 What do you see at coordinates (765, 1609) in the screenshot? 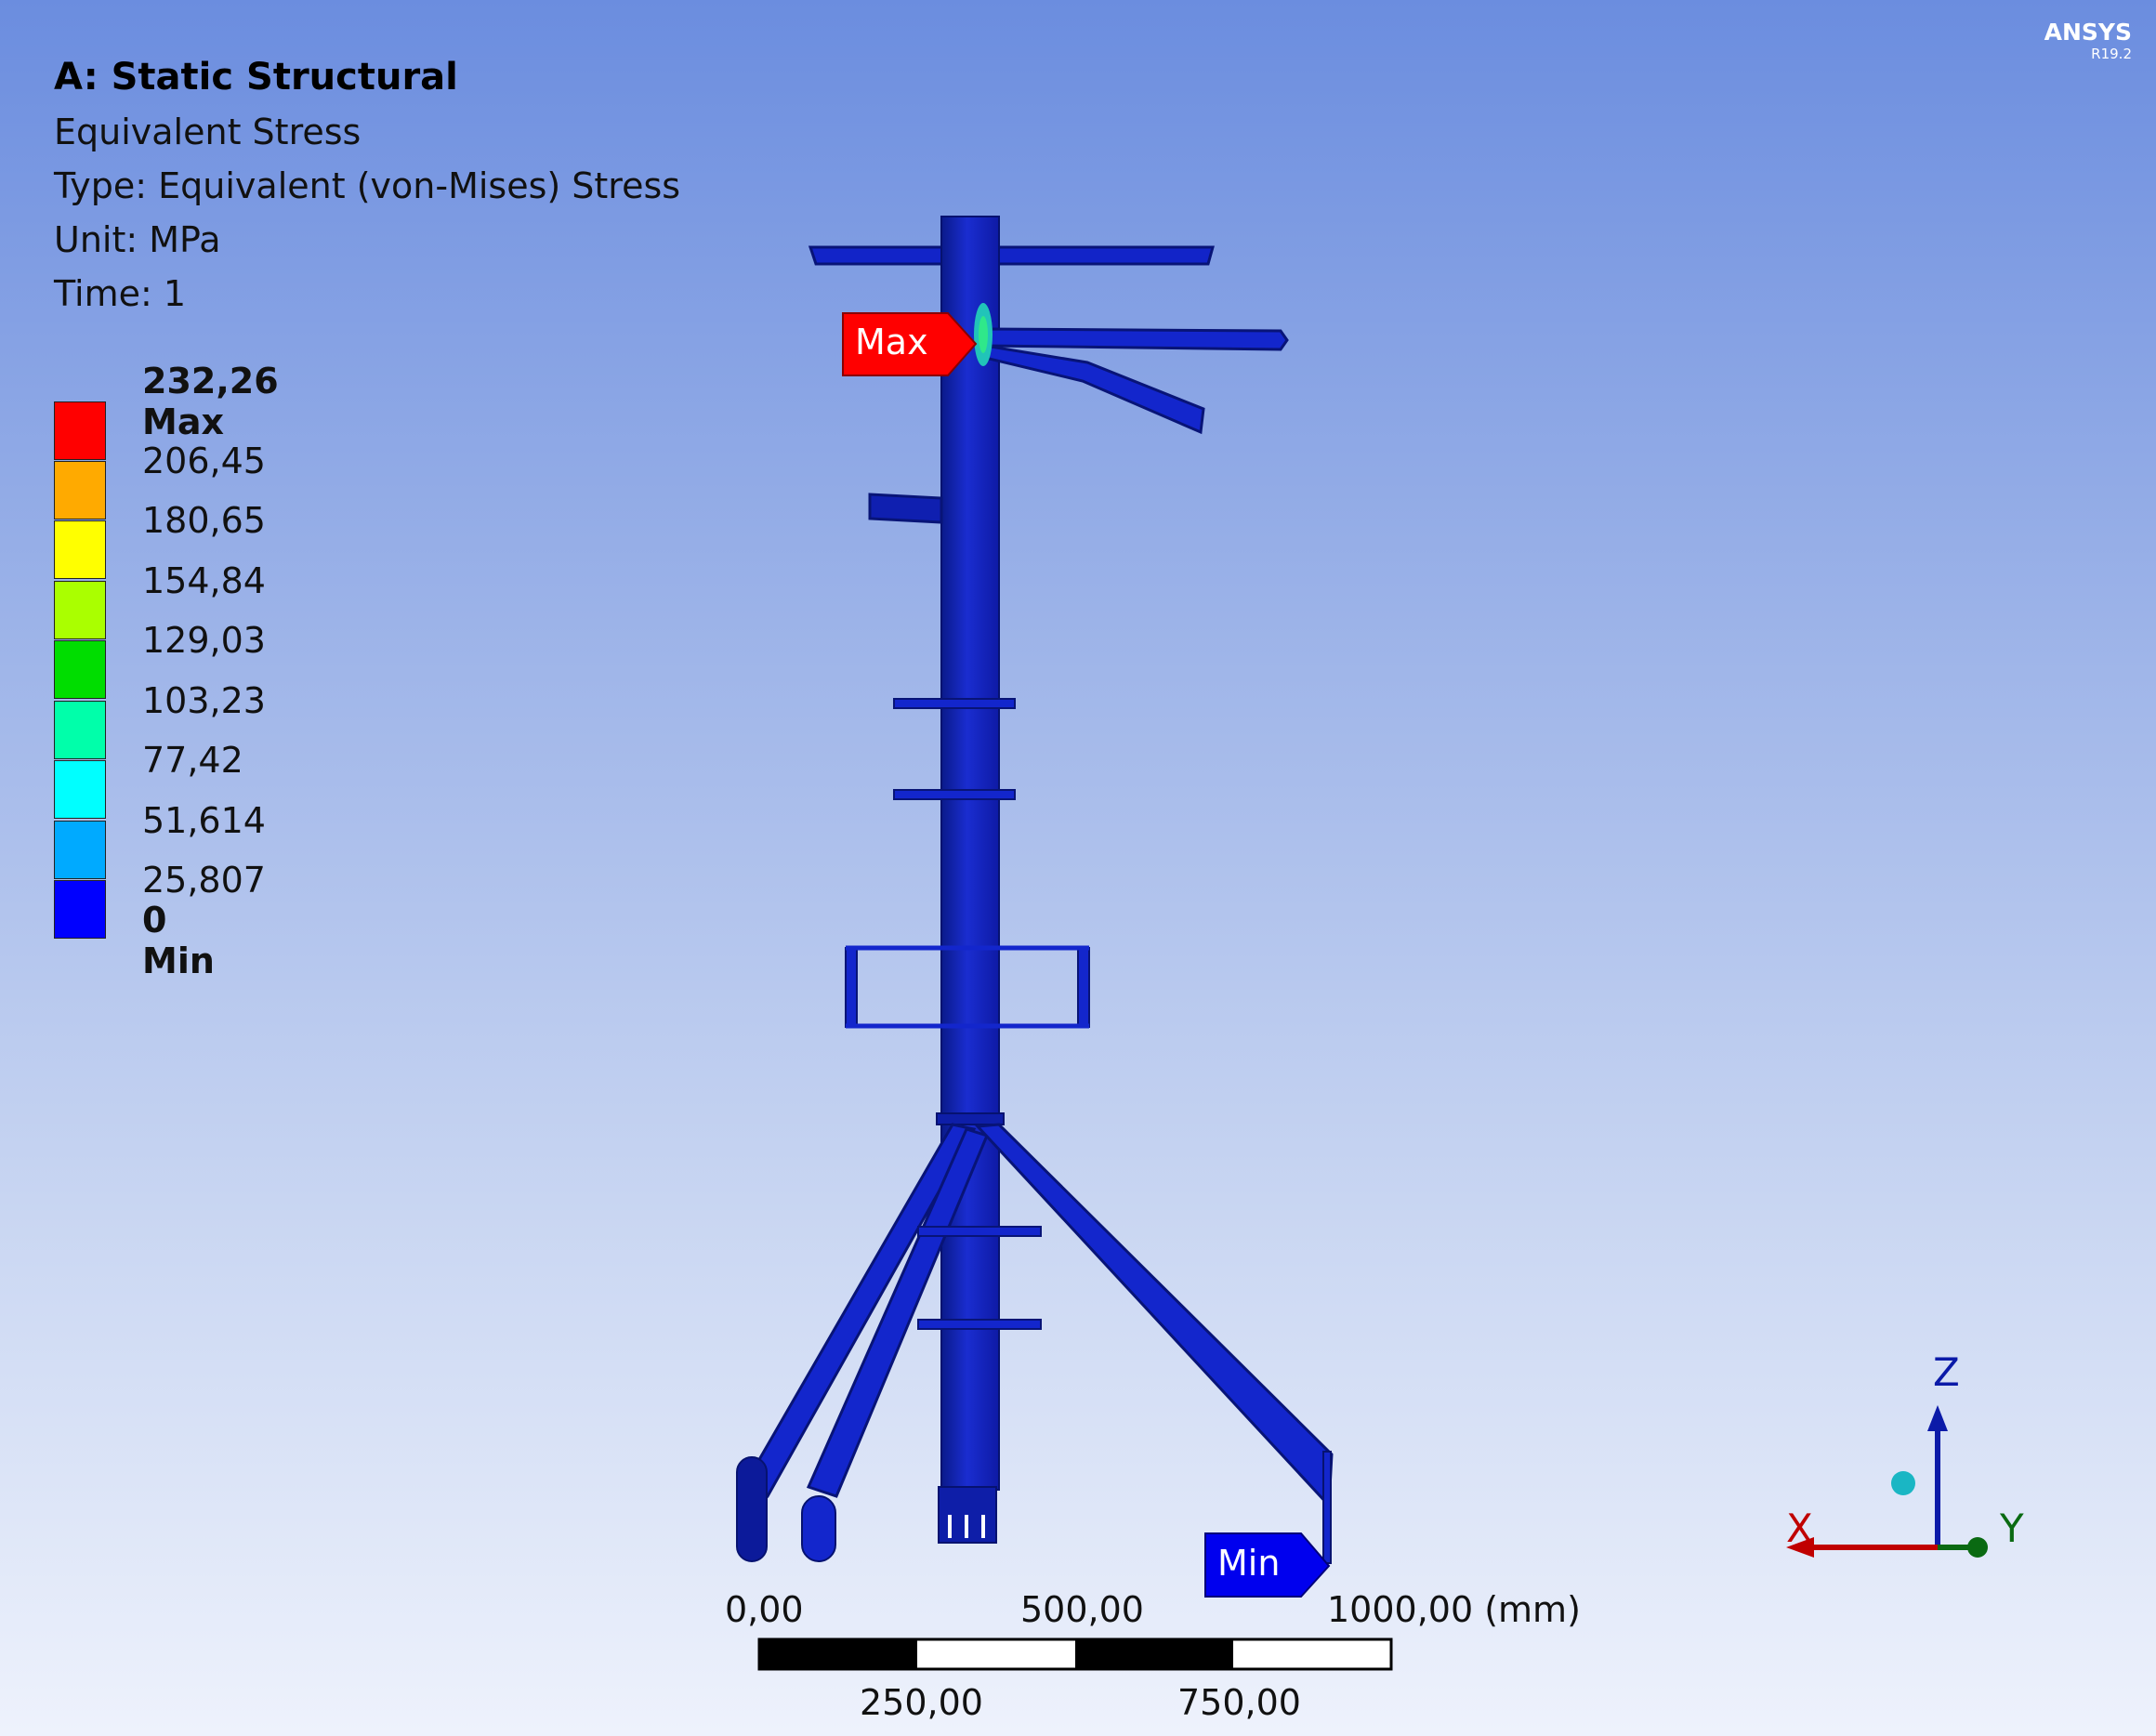
I see `scale-label-0: 0,00` at bounding box center [765, 1609].